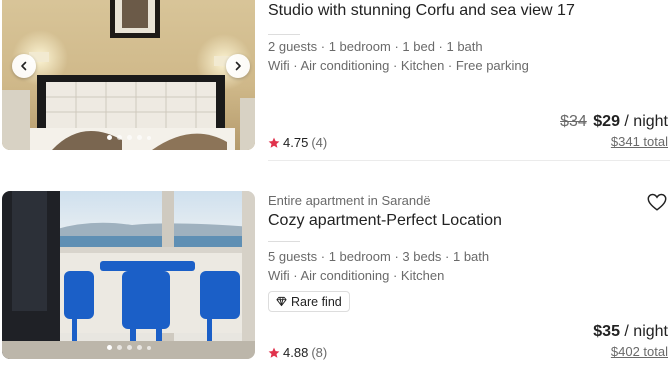 This screenshot has height=367, width=670. I want to click on next-photo-button, so click(238, 66).